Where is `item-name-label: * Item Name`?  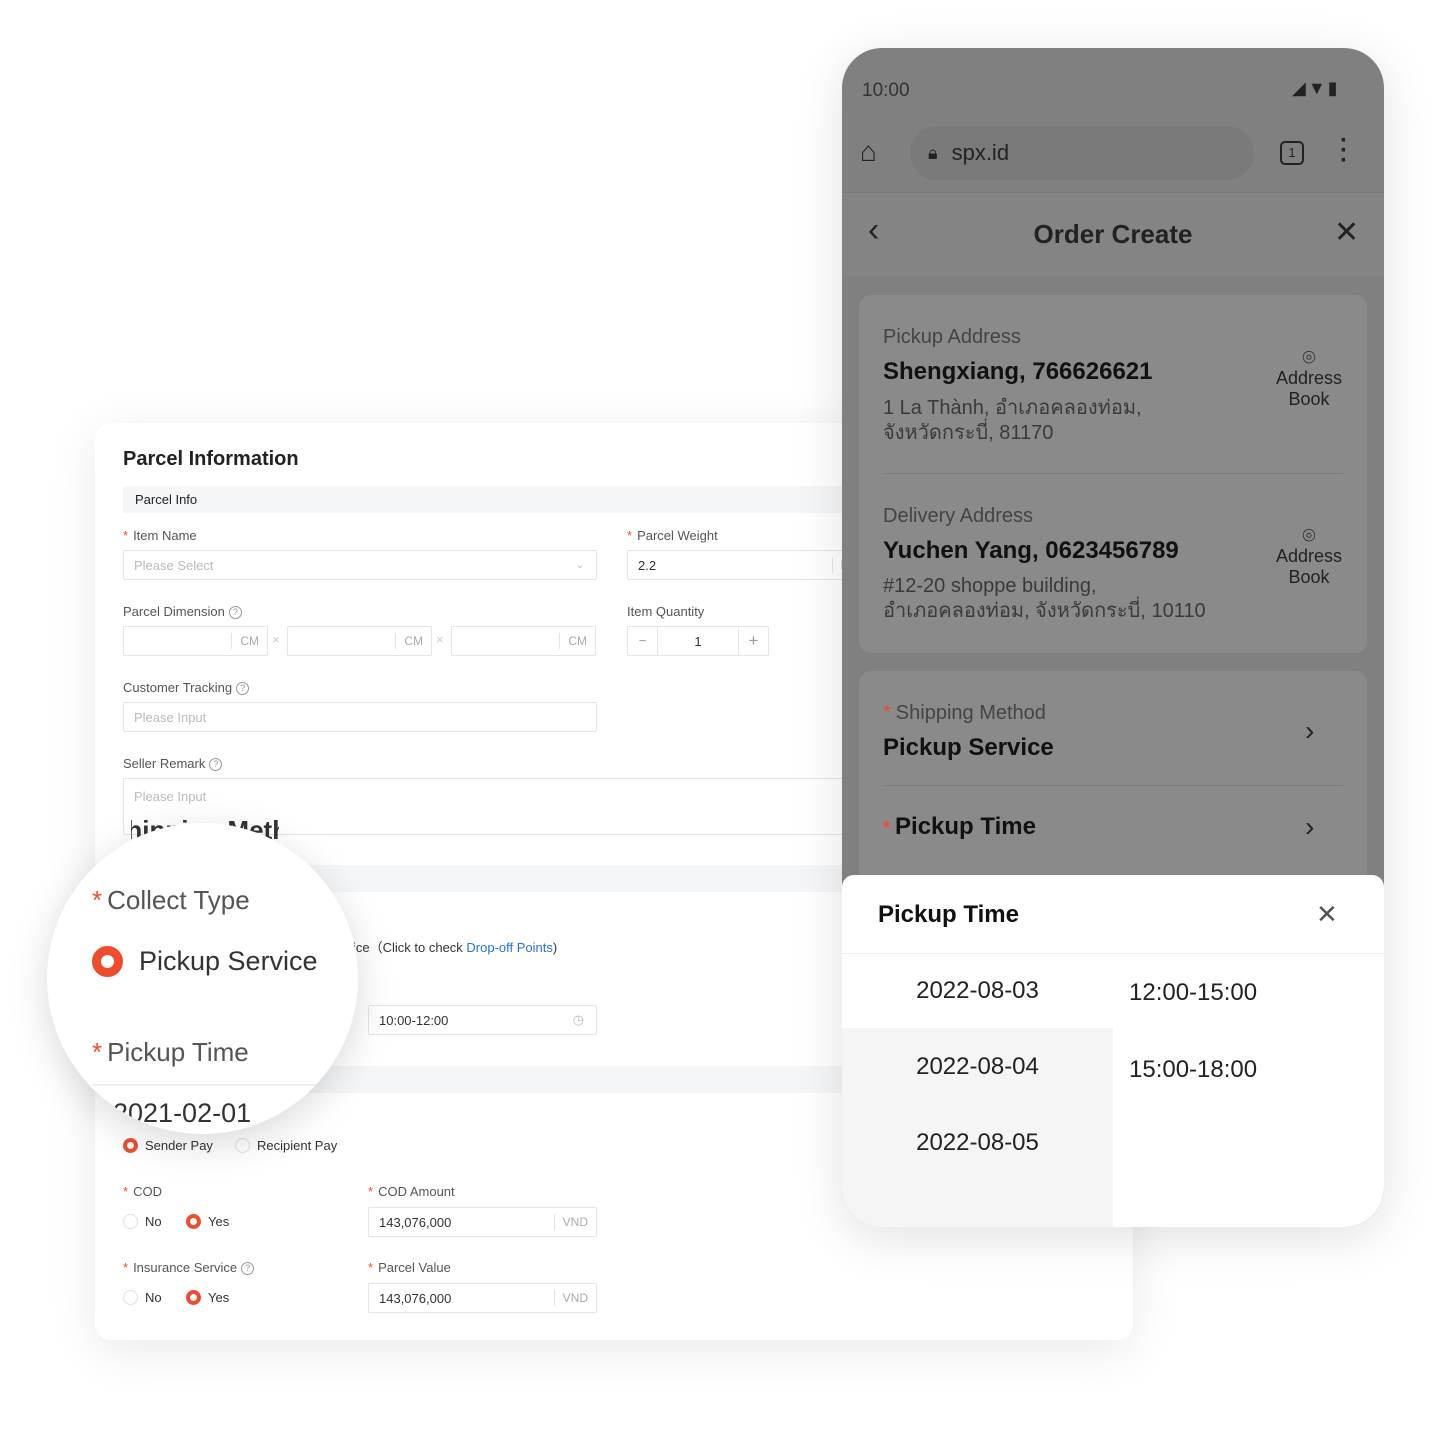 item-name-label: * Item Name is located at coordinates (160, 535).